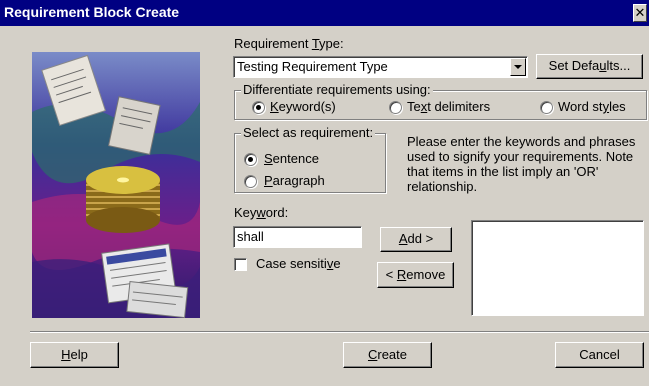 This screenshot has height=386, width=649. Describe the element at coordinates (74, 355) in the screenshot. I see `help-button: Help` at that location.